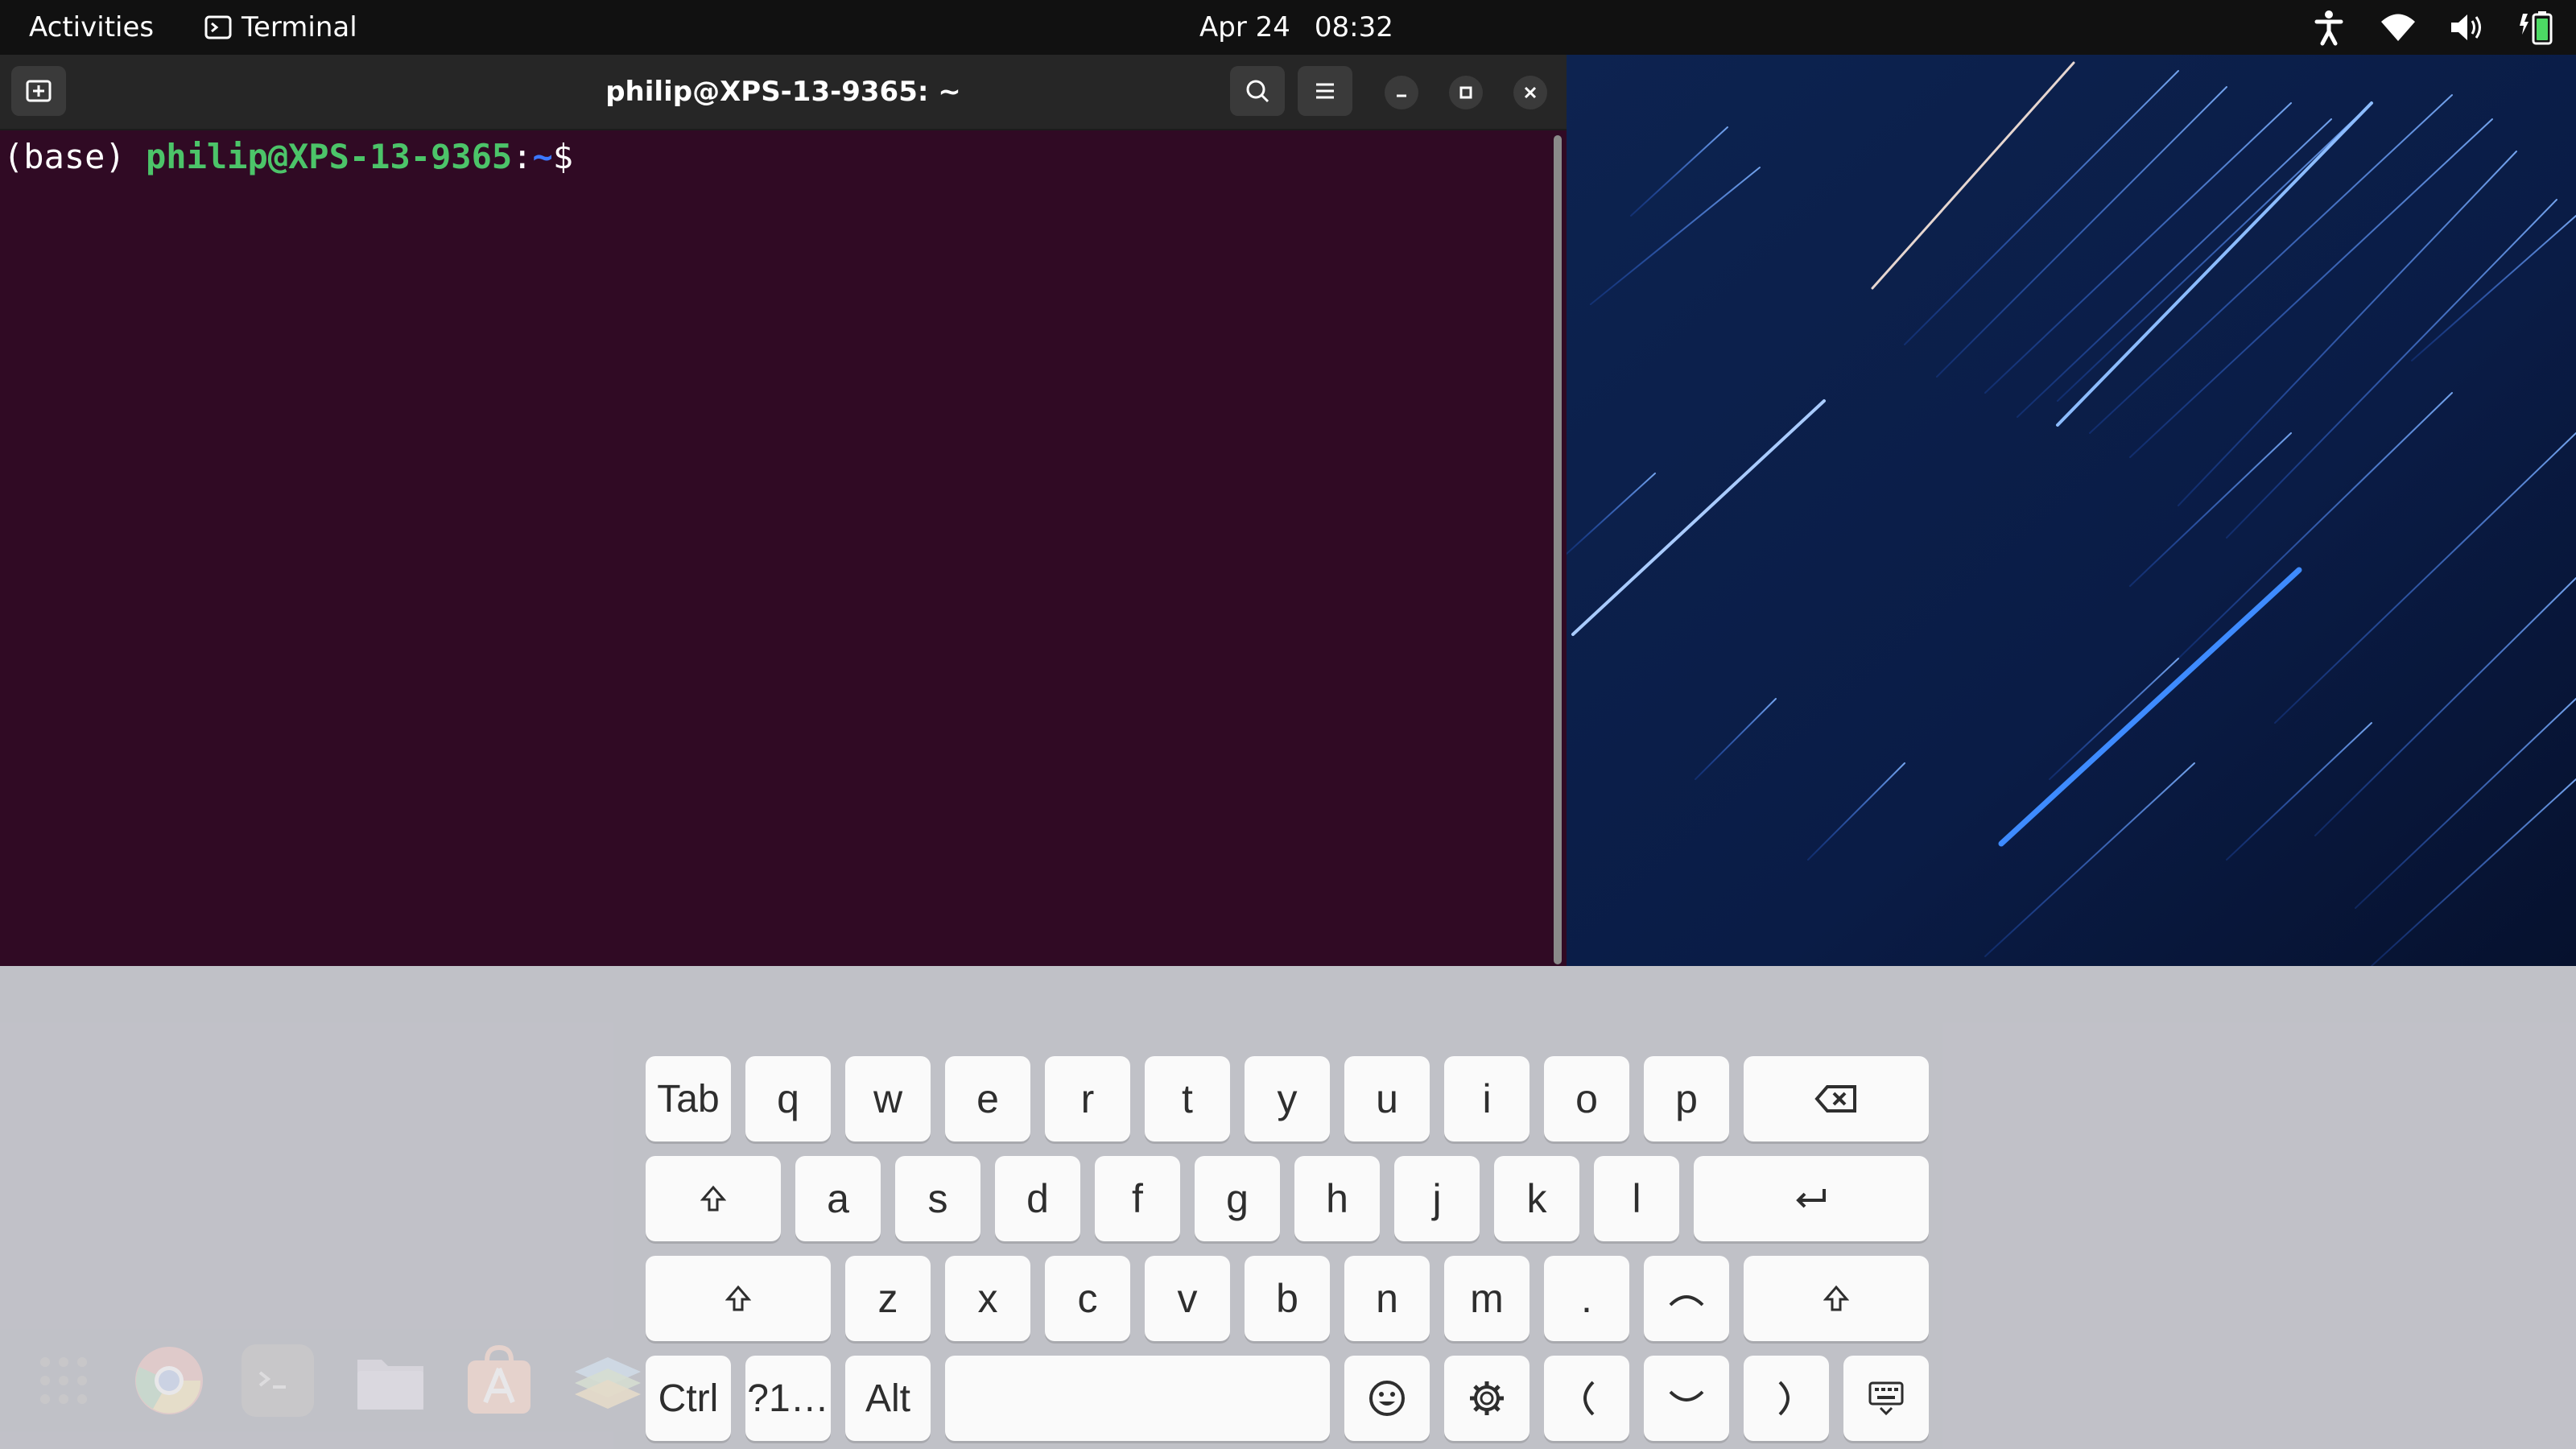  I want to click on key-k: k, so click(1536, 1198).